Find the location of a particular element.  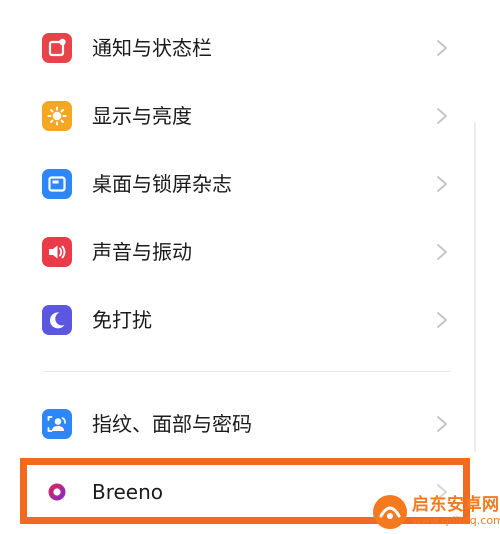

settings-item-label: 桌面与锁屏杂志 is located at coordinates (162, 184).